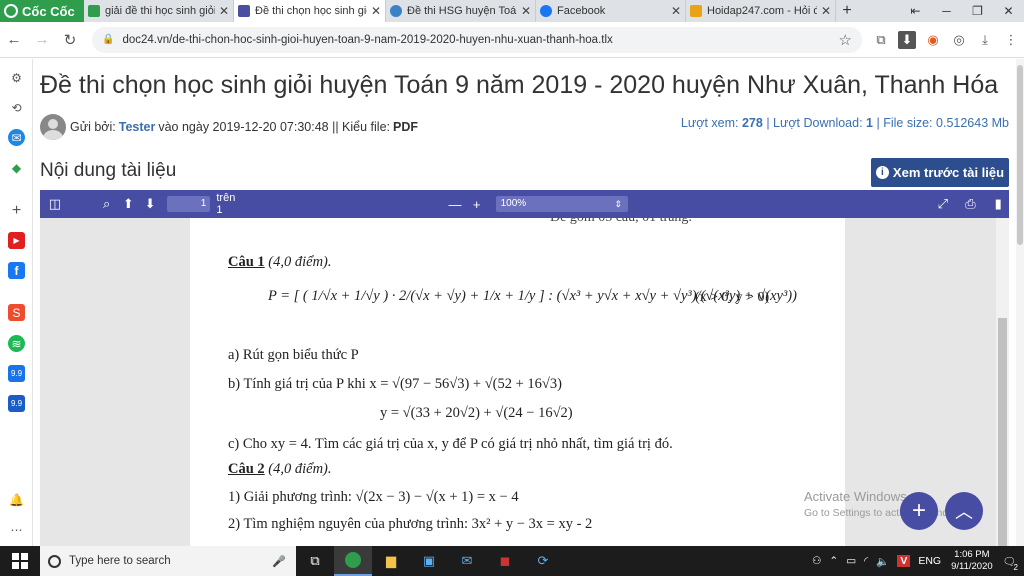 The image size is (1024, 576). I want to click on facebook-icon: f, so click(16, 270).